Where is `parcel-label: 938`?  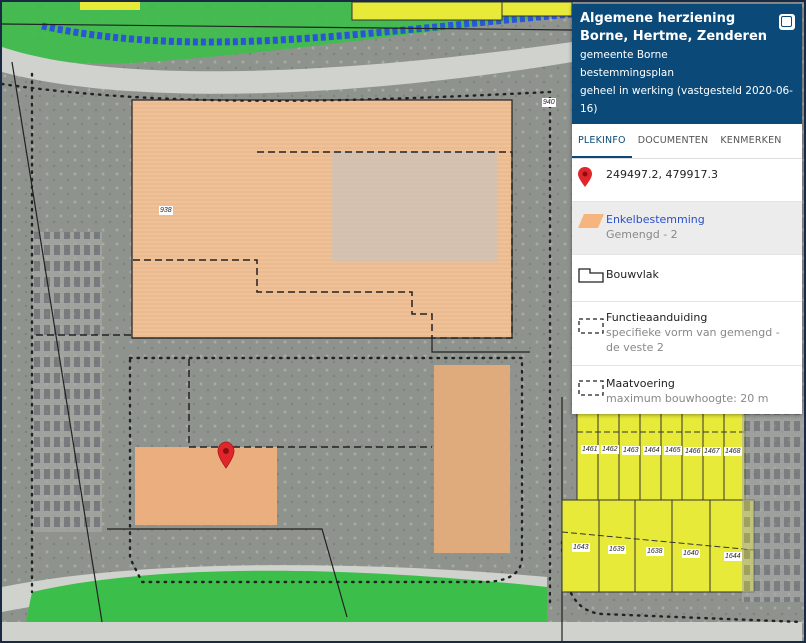 parcel-label: 938 is located at coordinates (166, 210).